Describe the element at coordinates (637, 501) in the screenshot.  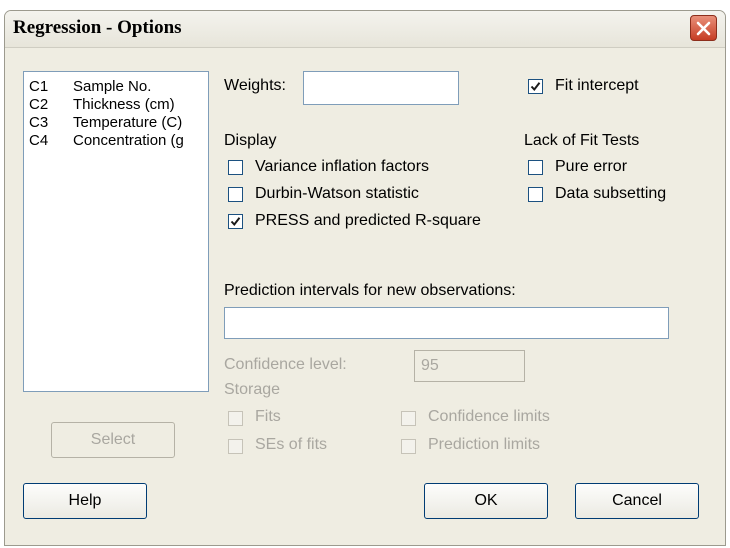
I see `cancel-button: Cancel` at that location.